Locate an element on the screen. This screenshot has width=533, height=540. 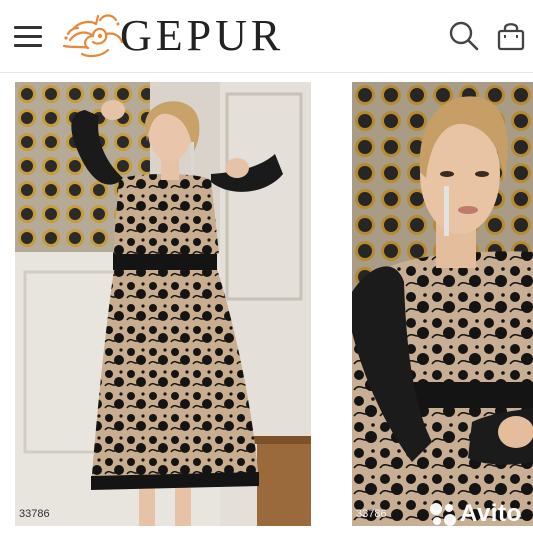
brand-name: GEPUR is located at coordinates (202, 35).